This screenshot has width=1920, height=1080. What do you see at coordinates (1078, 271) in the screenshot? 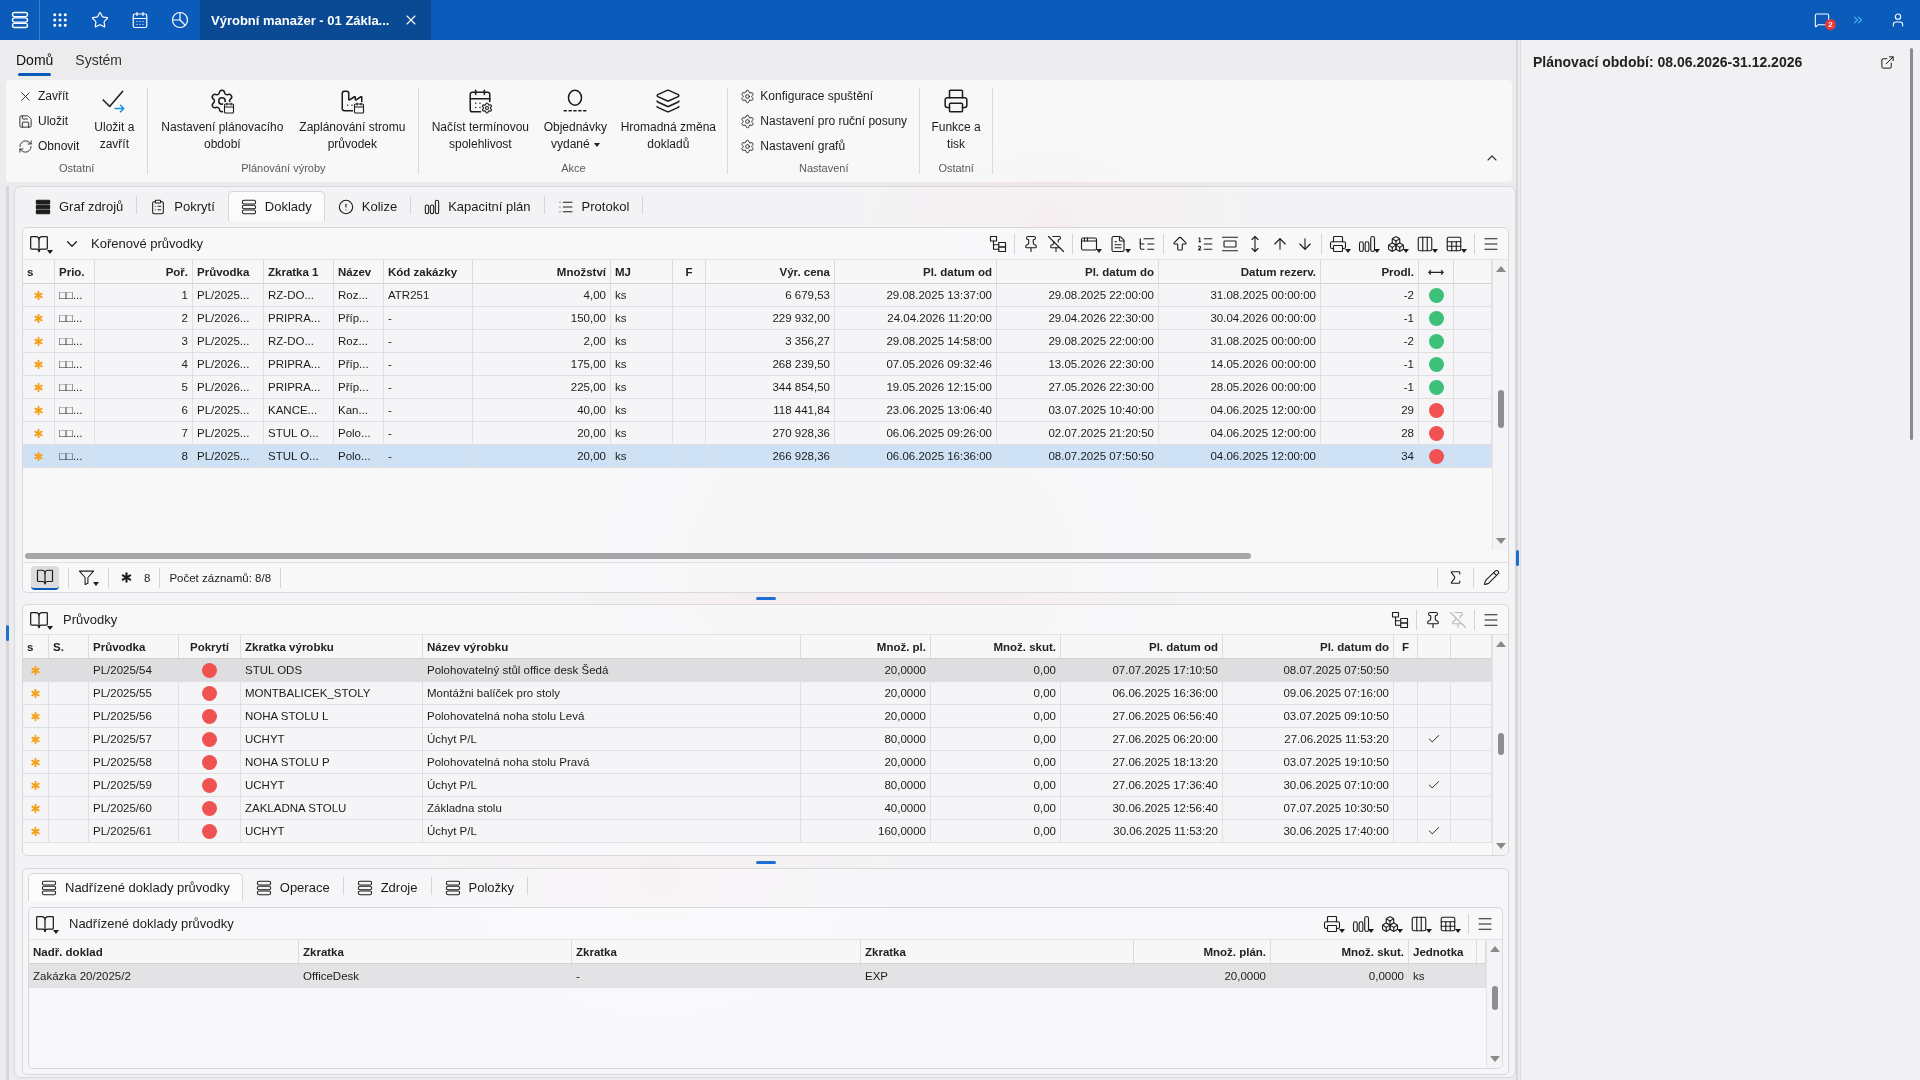
I see `column-header: Pl. datum do` at bounding box center [1078, 271].